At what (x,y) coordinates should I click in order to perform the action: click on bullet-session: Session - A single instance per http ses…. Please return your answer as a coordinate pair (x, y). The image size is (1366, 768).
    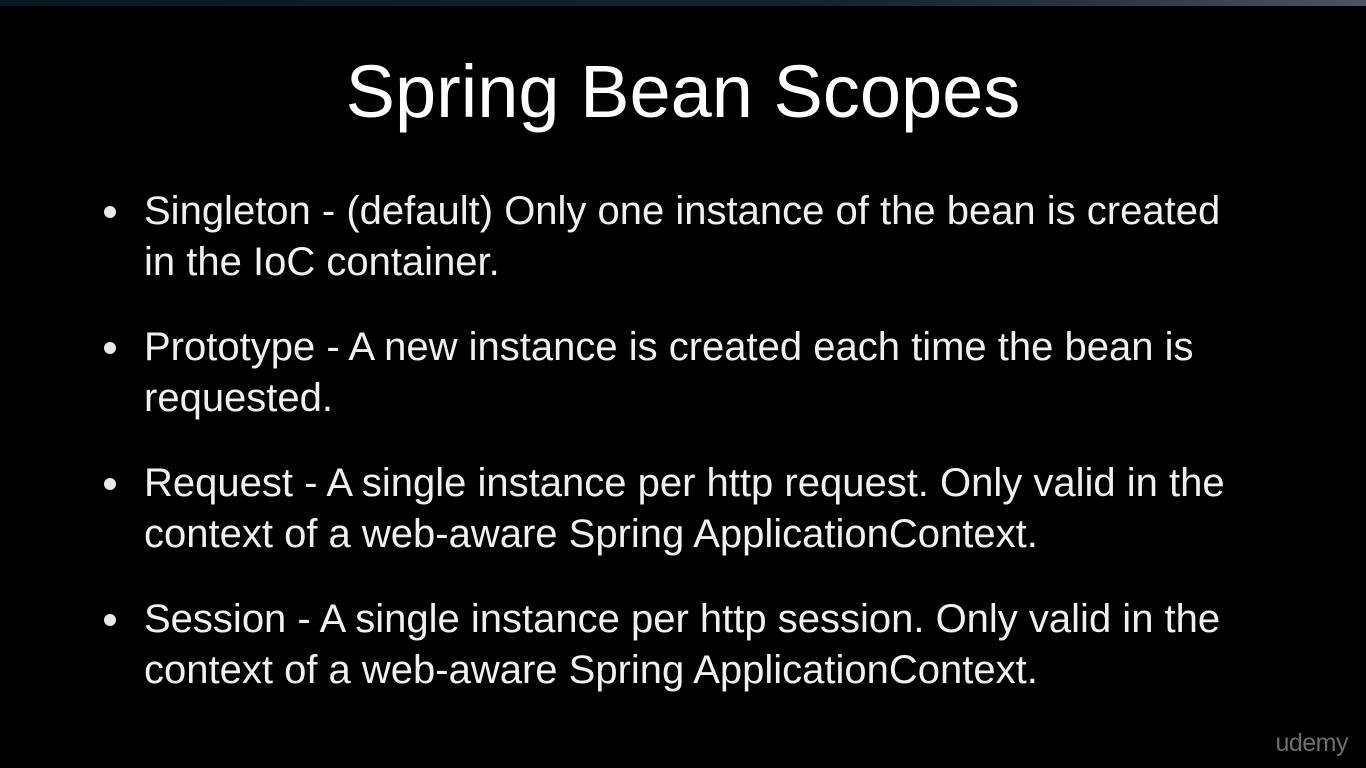
    Looking at the image, I should click on (680, 645).